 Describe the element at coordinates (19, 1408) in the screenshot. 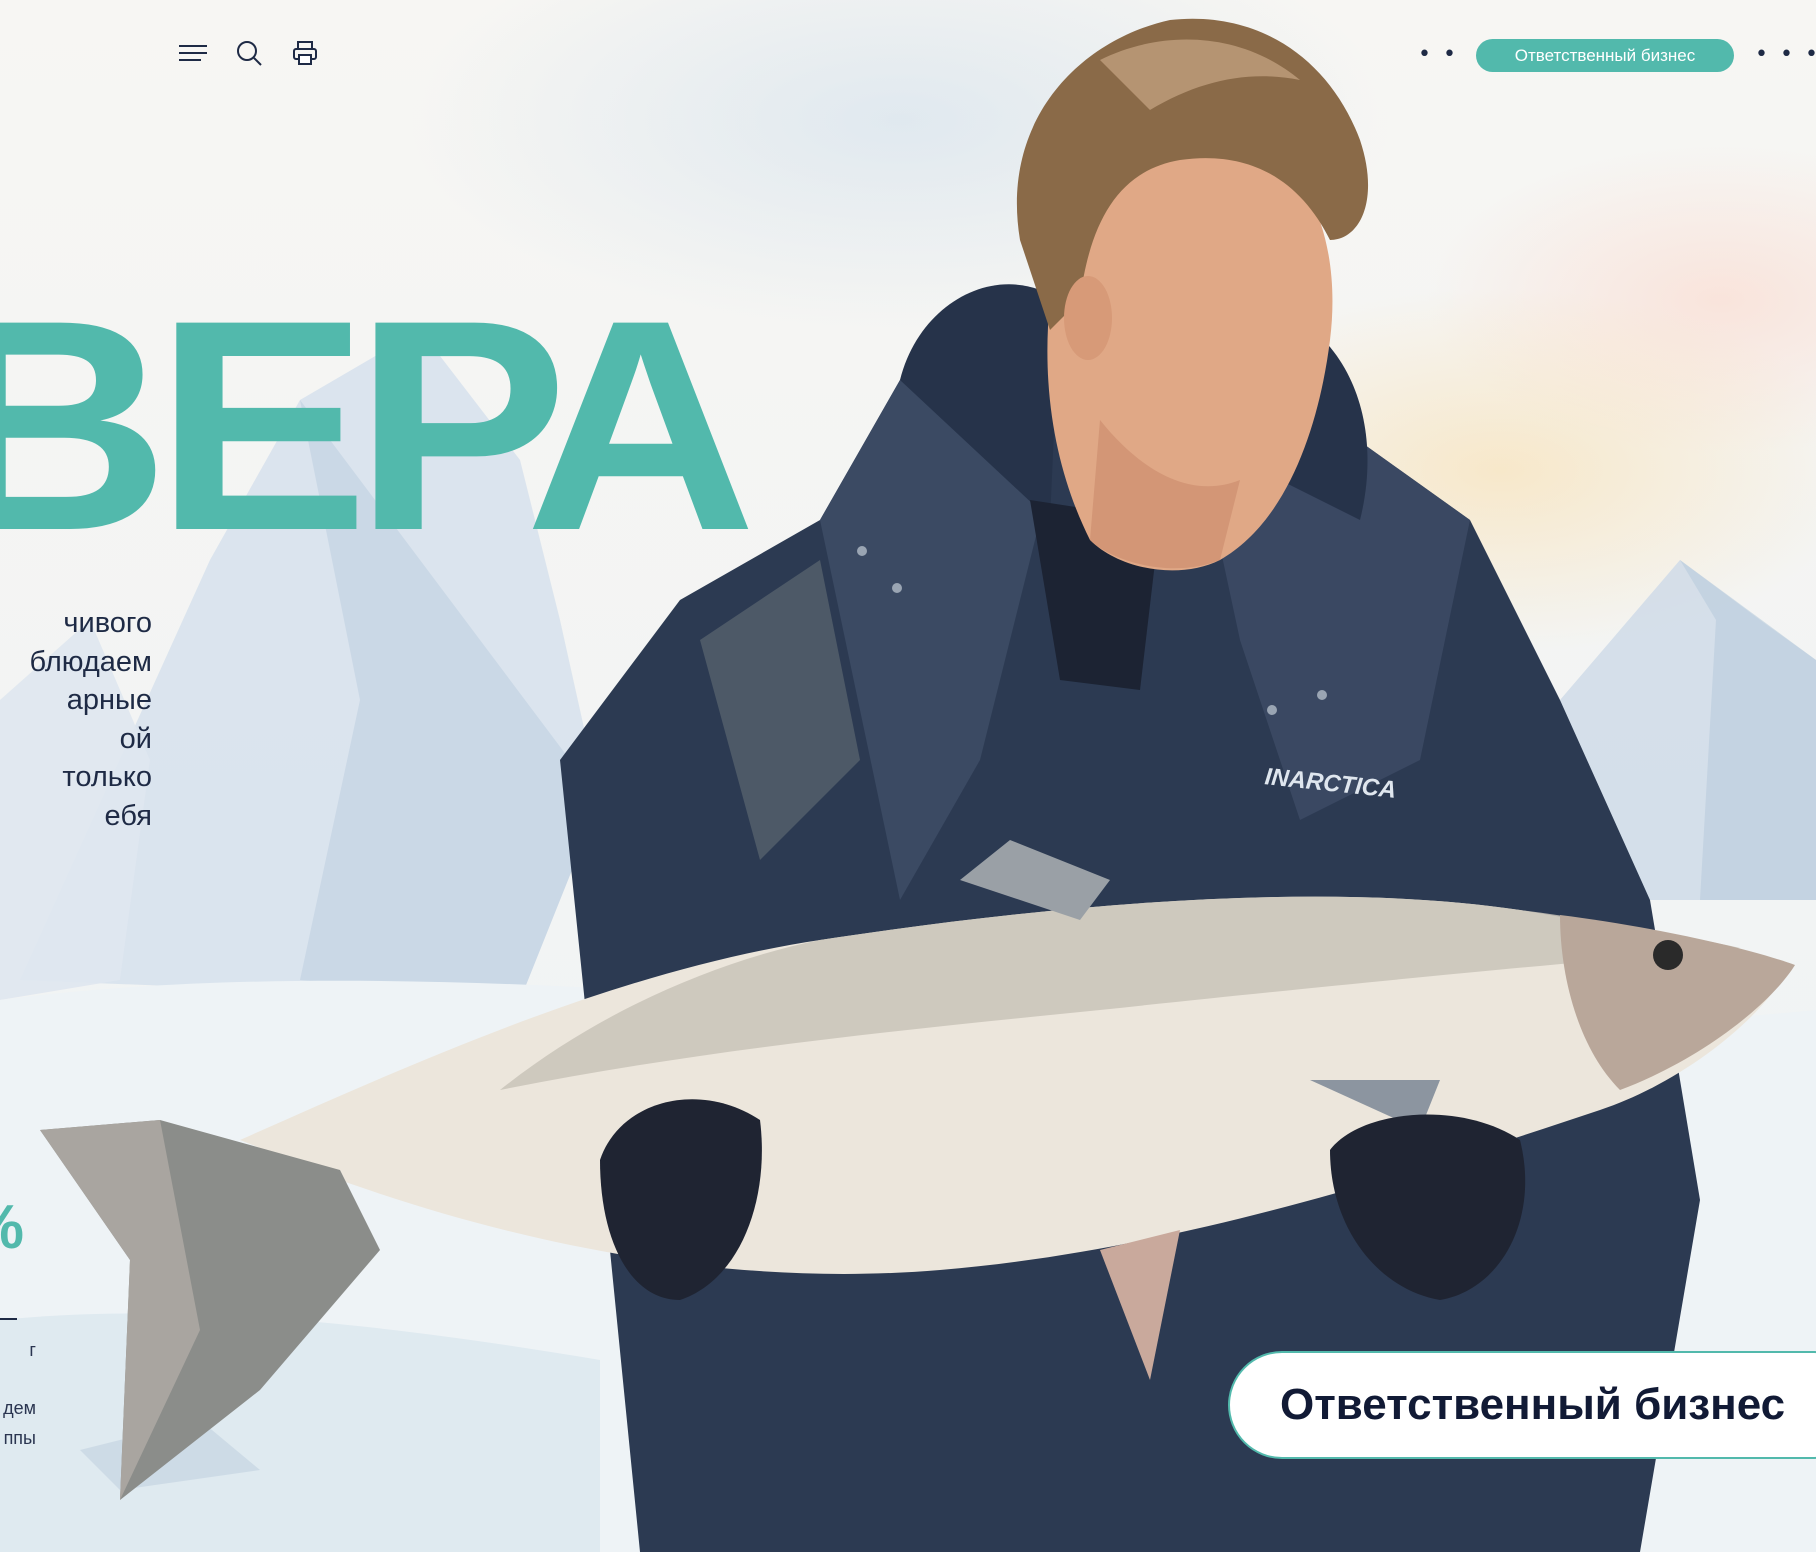

I see `stat-caption: дем` at that location.